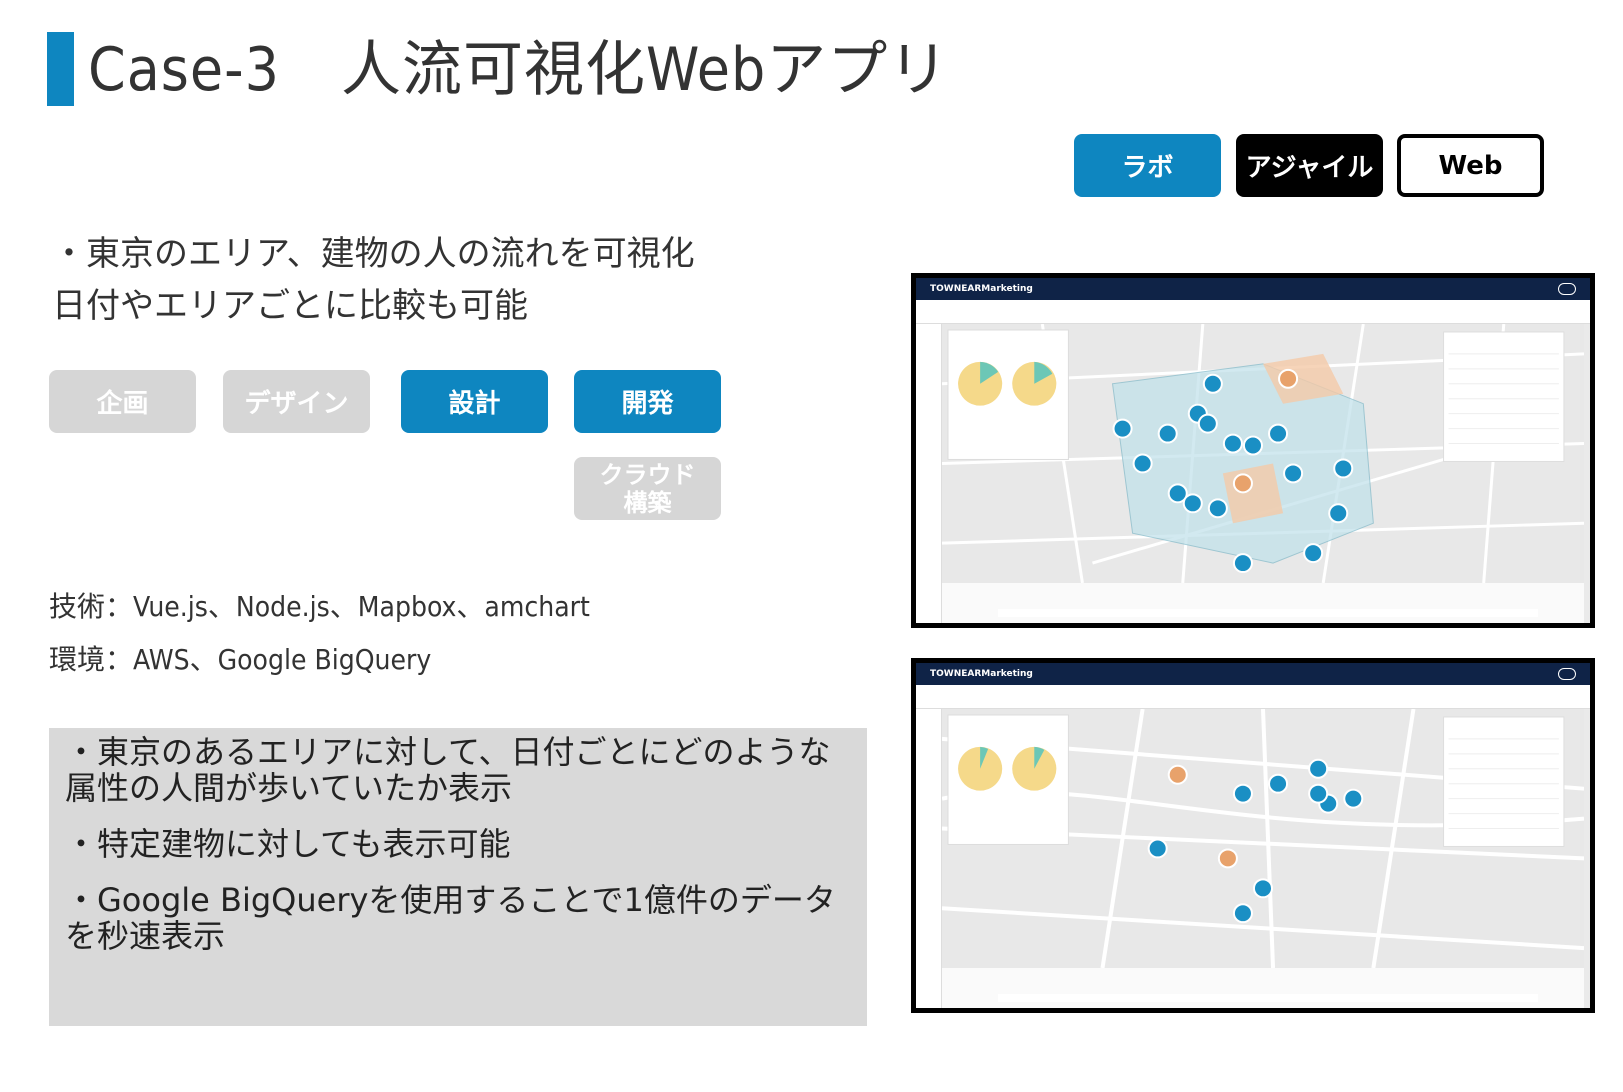 This screenshot has width=1623, height=1092. What do you see at coordinates (288, 844) in the screenshot?
I see `feature-item: ・特定建物に対しても表示可能` at bounding box center [288, 844].